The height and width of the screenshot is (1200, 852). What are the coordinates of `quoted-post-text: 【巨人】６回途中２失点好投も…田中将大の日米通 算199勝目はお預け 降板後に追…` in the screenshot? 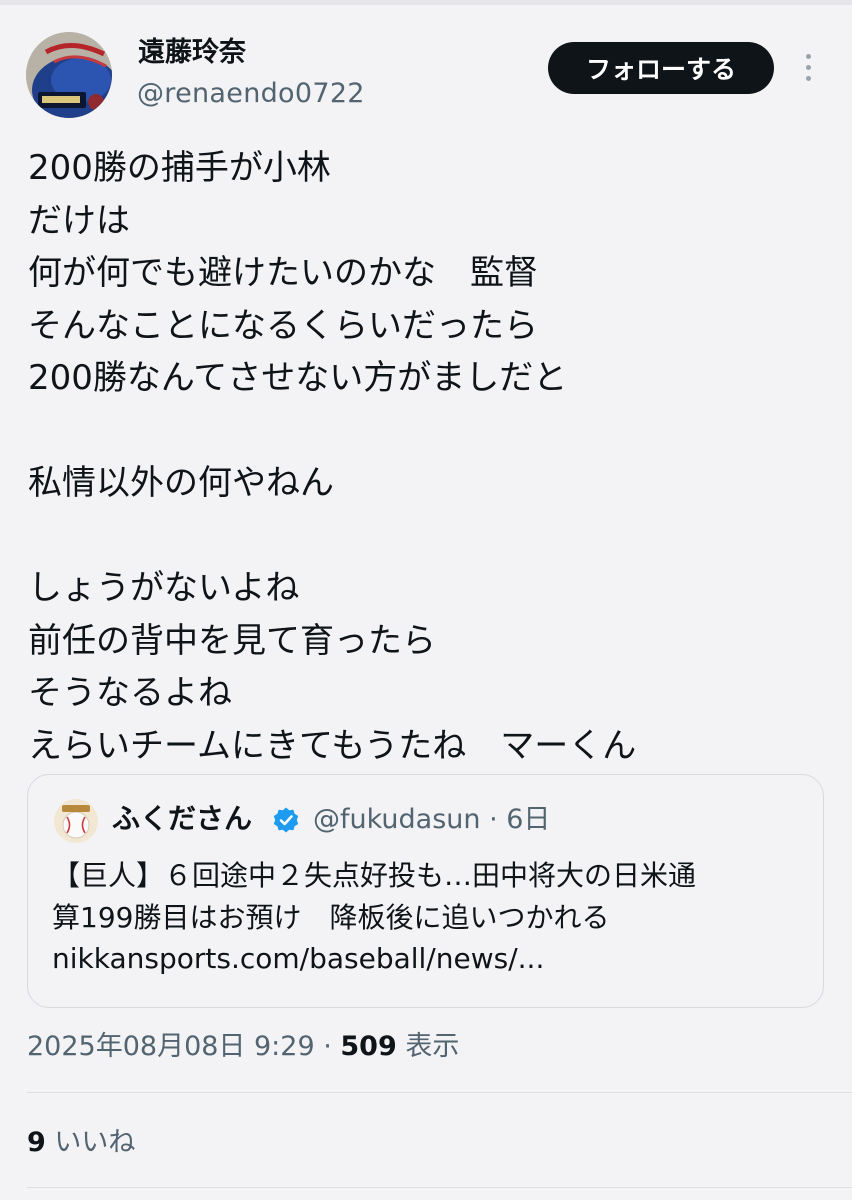 It's located at (437, 917).